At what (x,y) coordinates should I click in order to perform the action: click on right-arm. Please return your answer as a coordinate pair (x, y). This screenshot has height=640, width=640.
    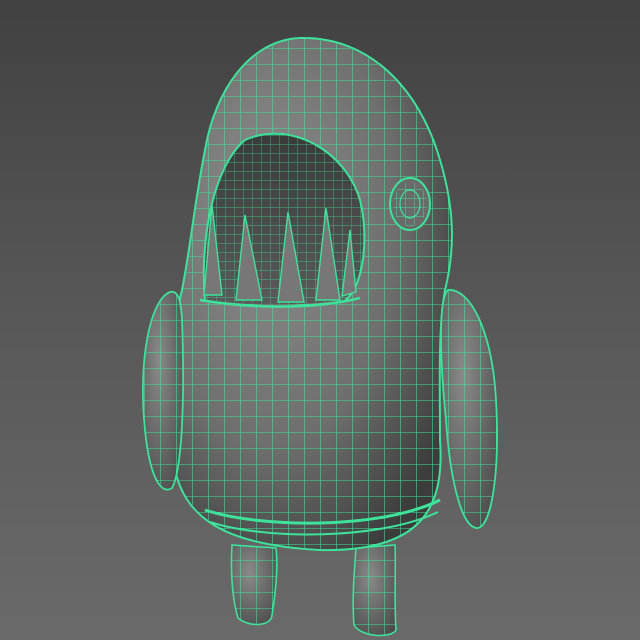
    Looking at the image, I should click on (470, 410).